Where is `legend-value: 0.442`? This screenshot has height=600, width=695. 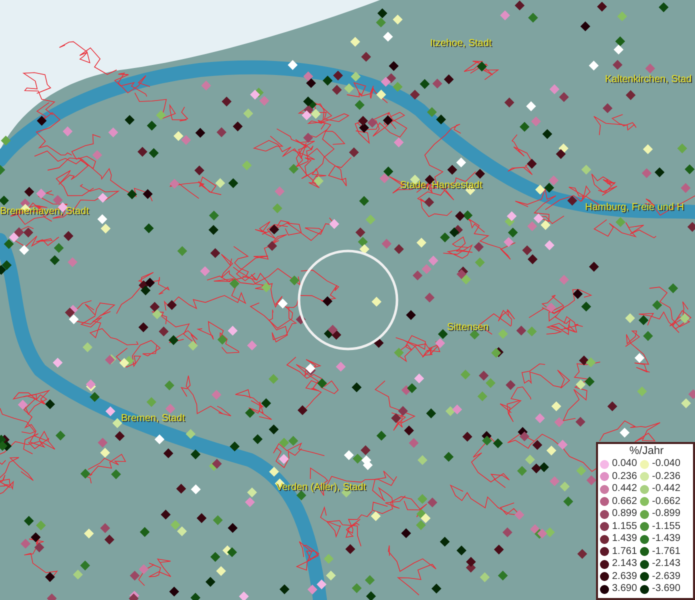
legend-value: 0.442 is located at coordinates (625, 489).